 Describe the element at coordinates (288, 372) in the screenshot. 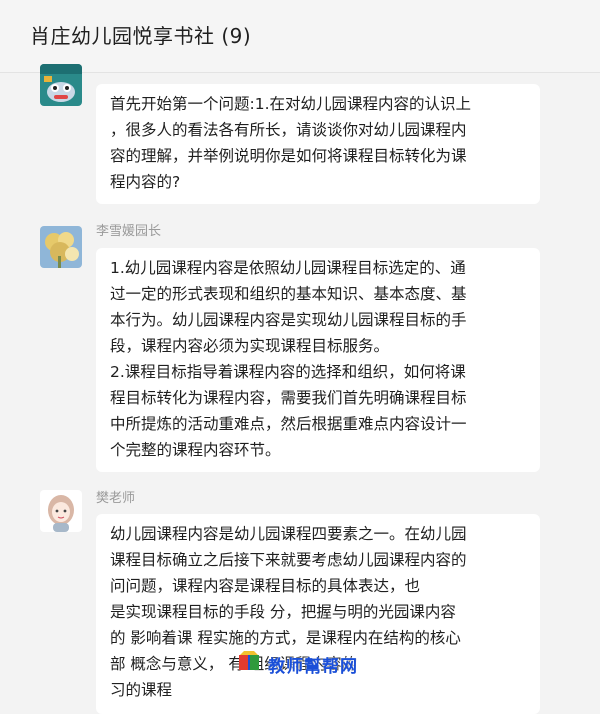

I see `message-text-line: 2.课程目标指导着课程内容的选择和组织，如何将课` at that location.